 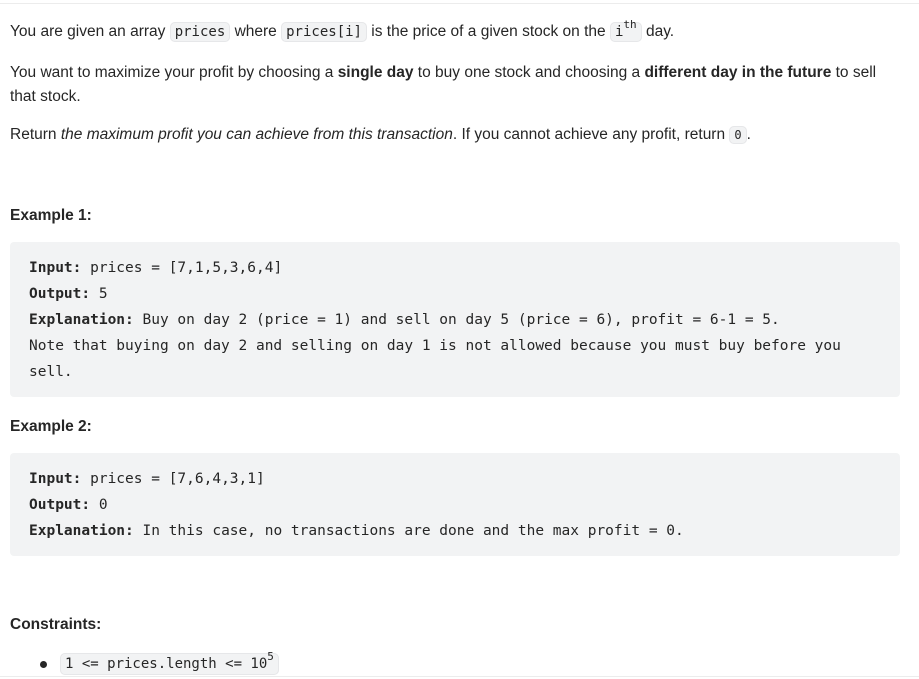 I want to click on inline-code-prices: prices, so click(x=200, y=32).